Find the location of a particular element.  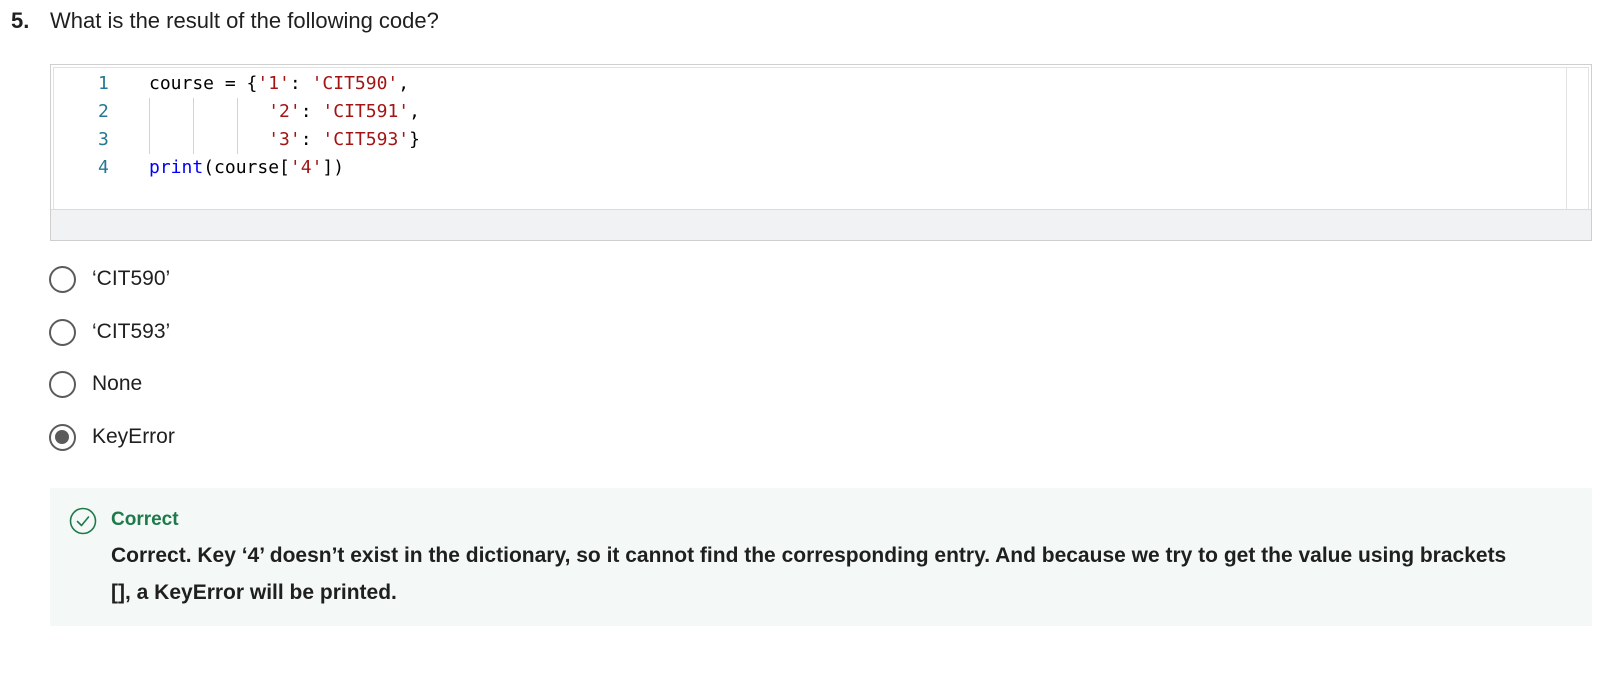

code-token: (course[ is located at coordinates (246, 167).